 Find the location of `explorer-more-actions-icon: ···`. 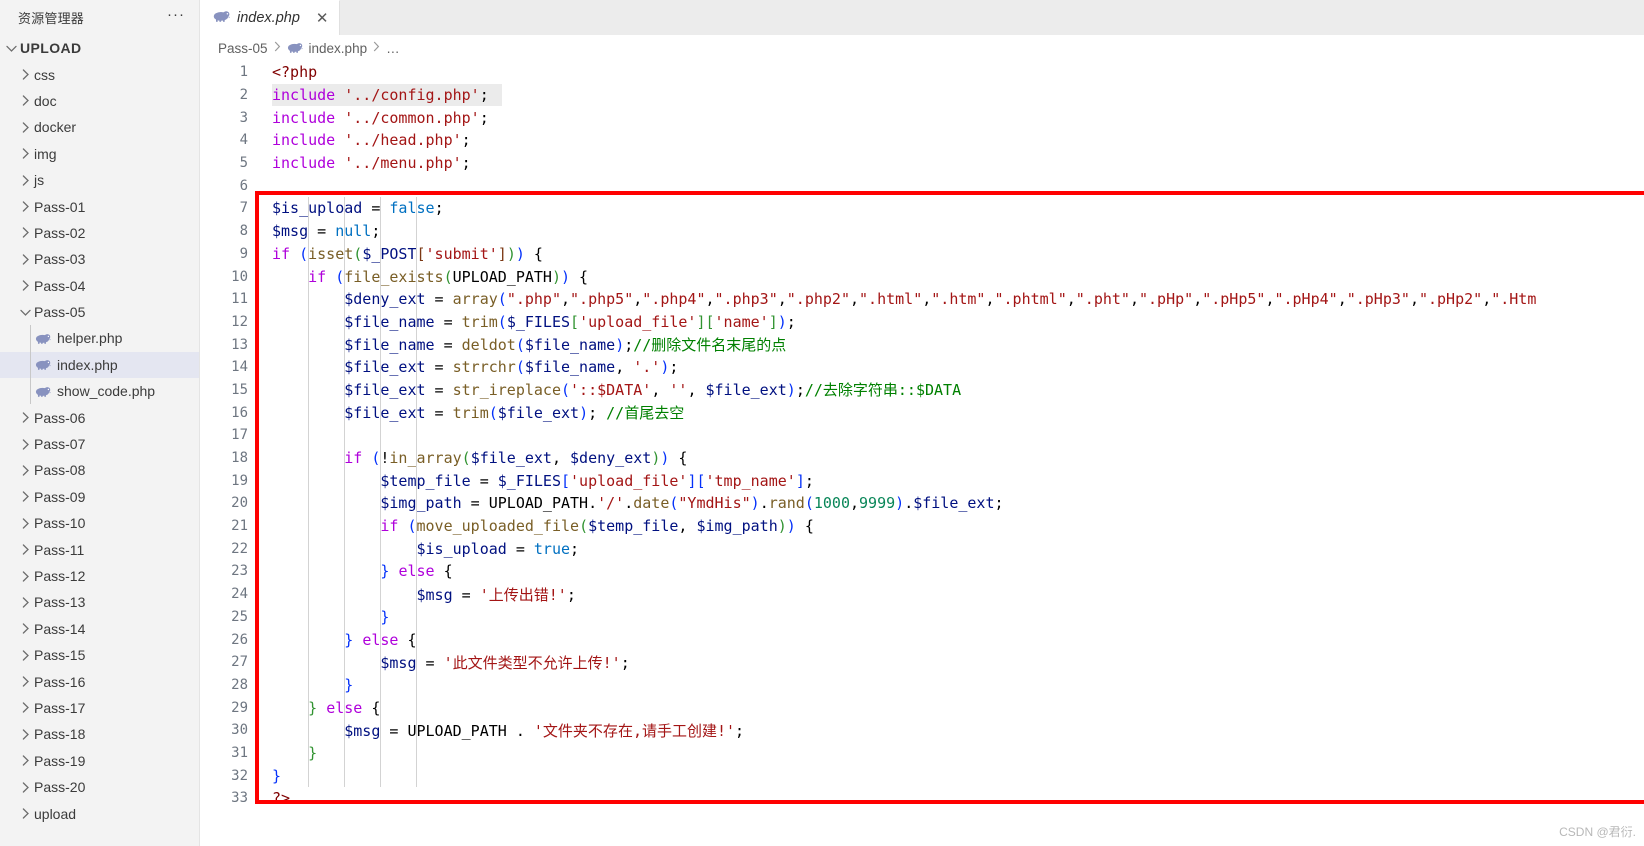

explorer-more-actions-icon: ··· is located at coordinates (176, 16).